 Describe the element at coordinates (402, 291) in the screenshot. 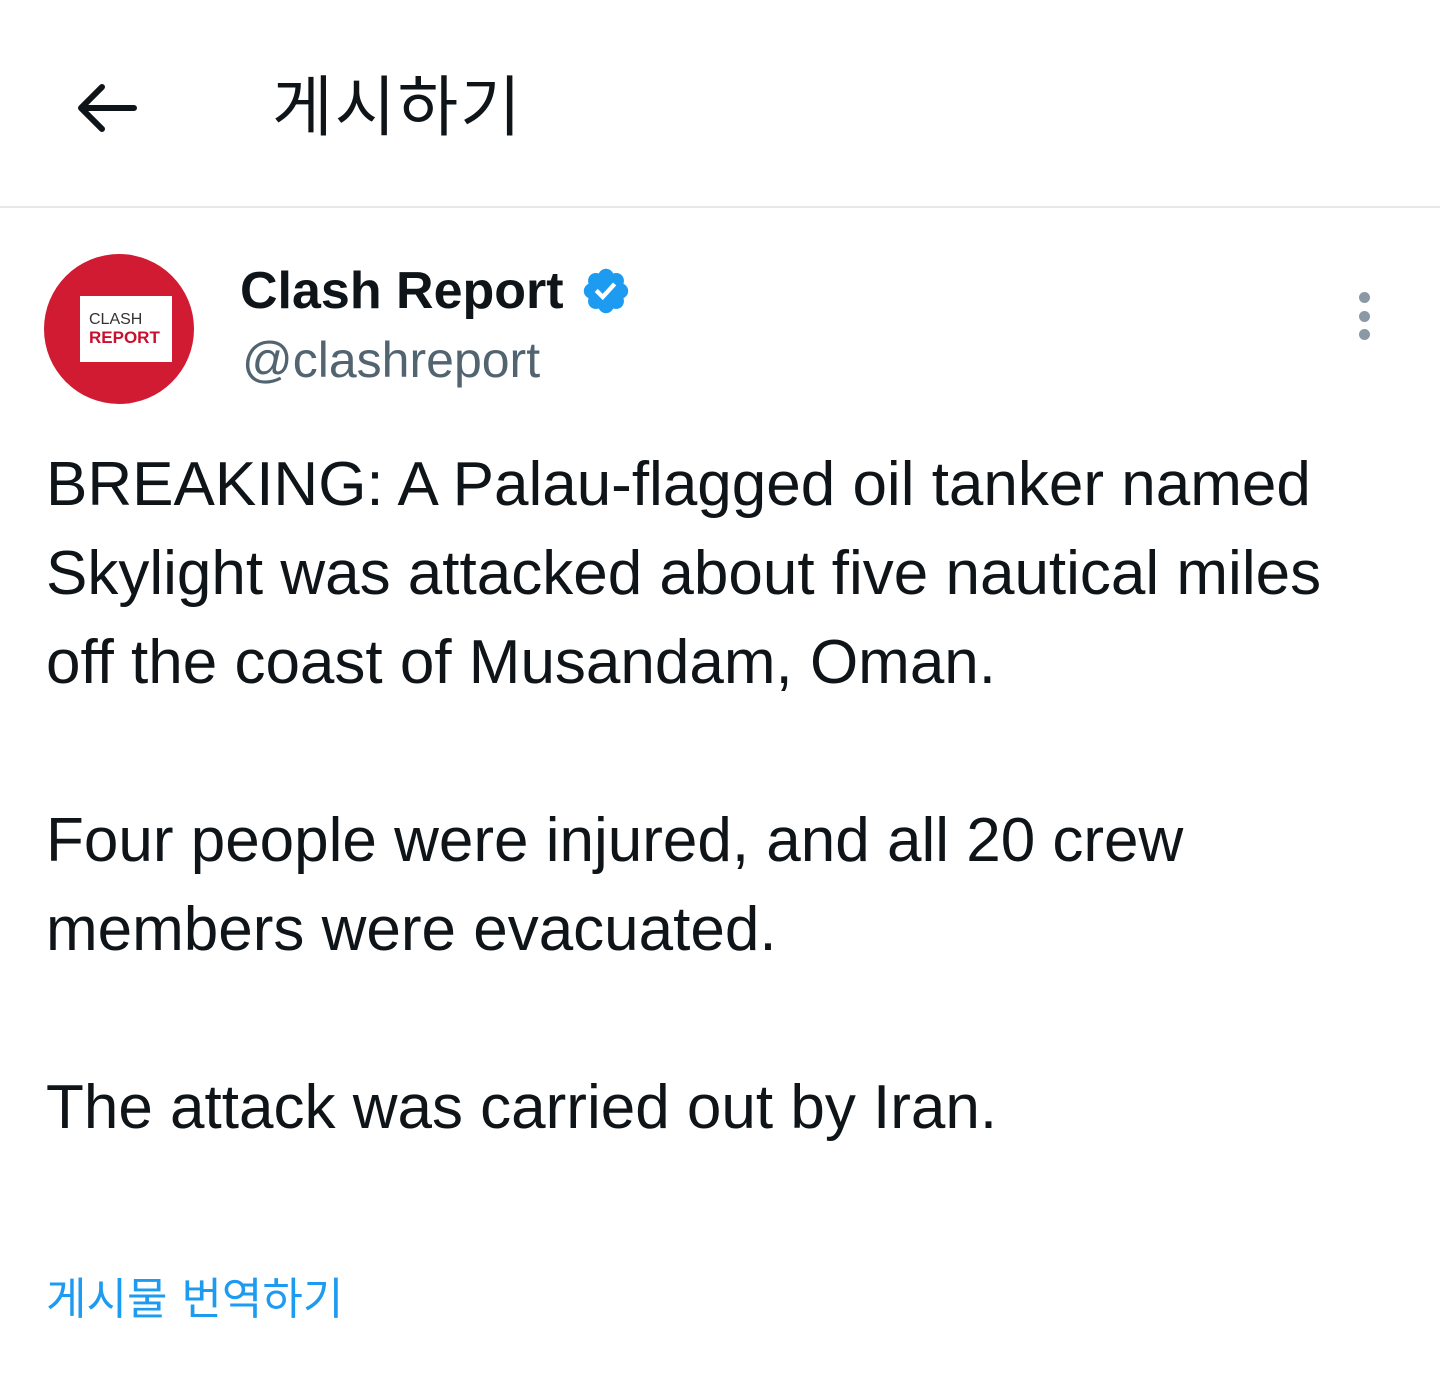

I see `author-display-name: Clash Report` at that location.